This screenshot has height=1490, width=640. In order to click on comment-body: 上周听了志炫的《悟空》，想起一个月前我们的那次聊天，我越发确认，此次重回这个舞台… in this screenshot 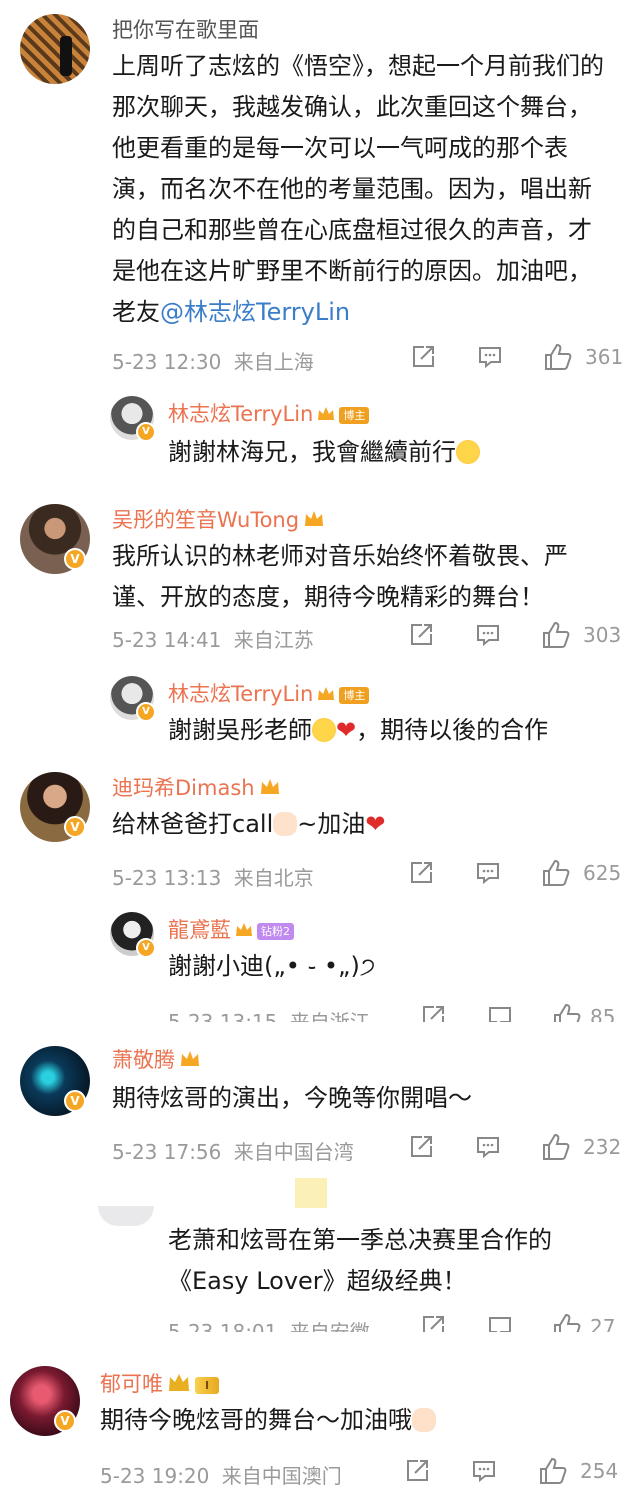, I will do `click(358, 189)`.